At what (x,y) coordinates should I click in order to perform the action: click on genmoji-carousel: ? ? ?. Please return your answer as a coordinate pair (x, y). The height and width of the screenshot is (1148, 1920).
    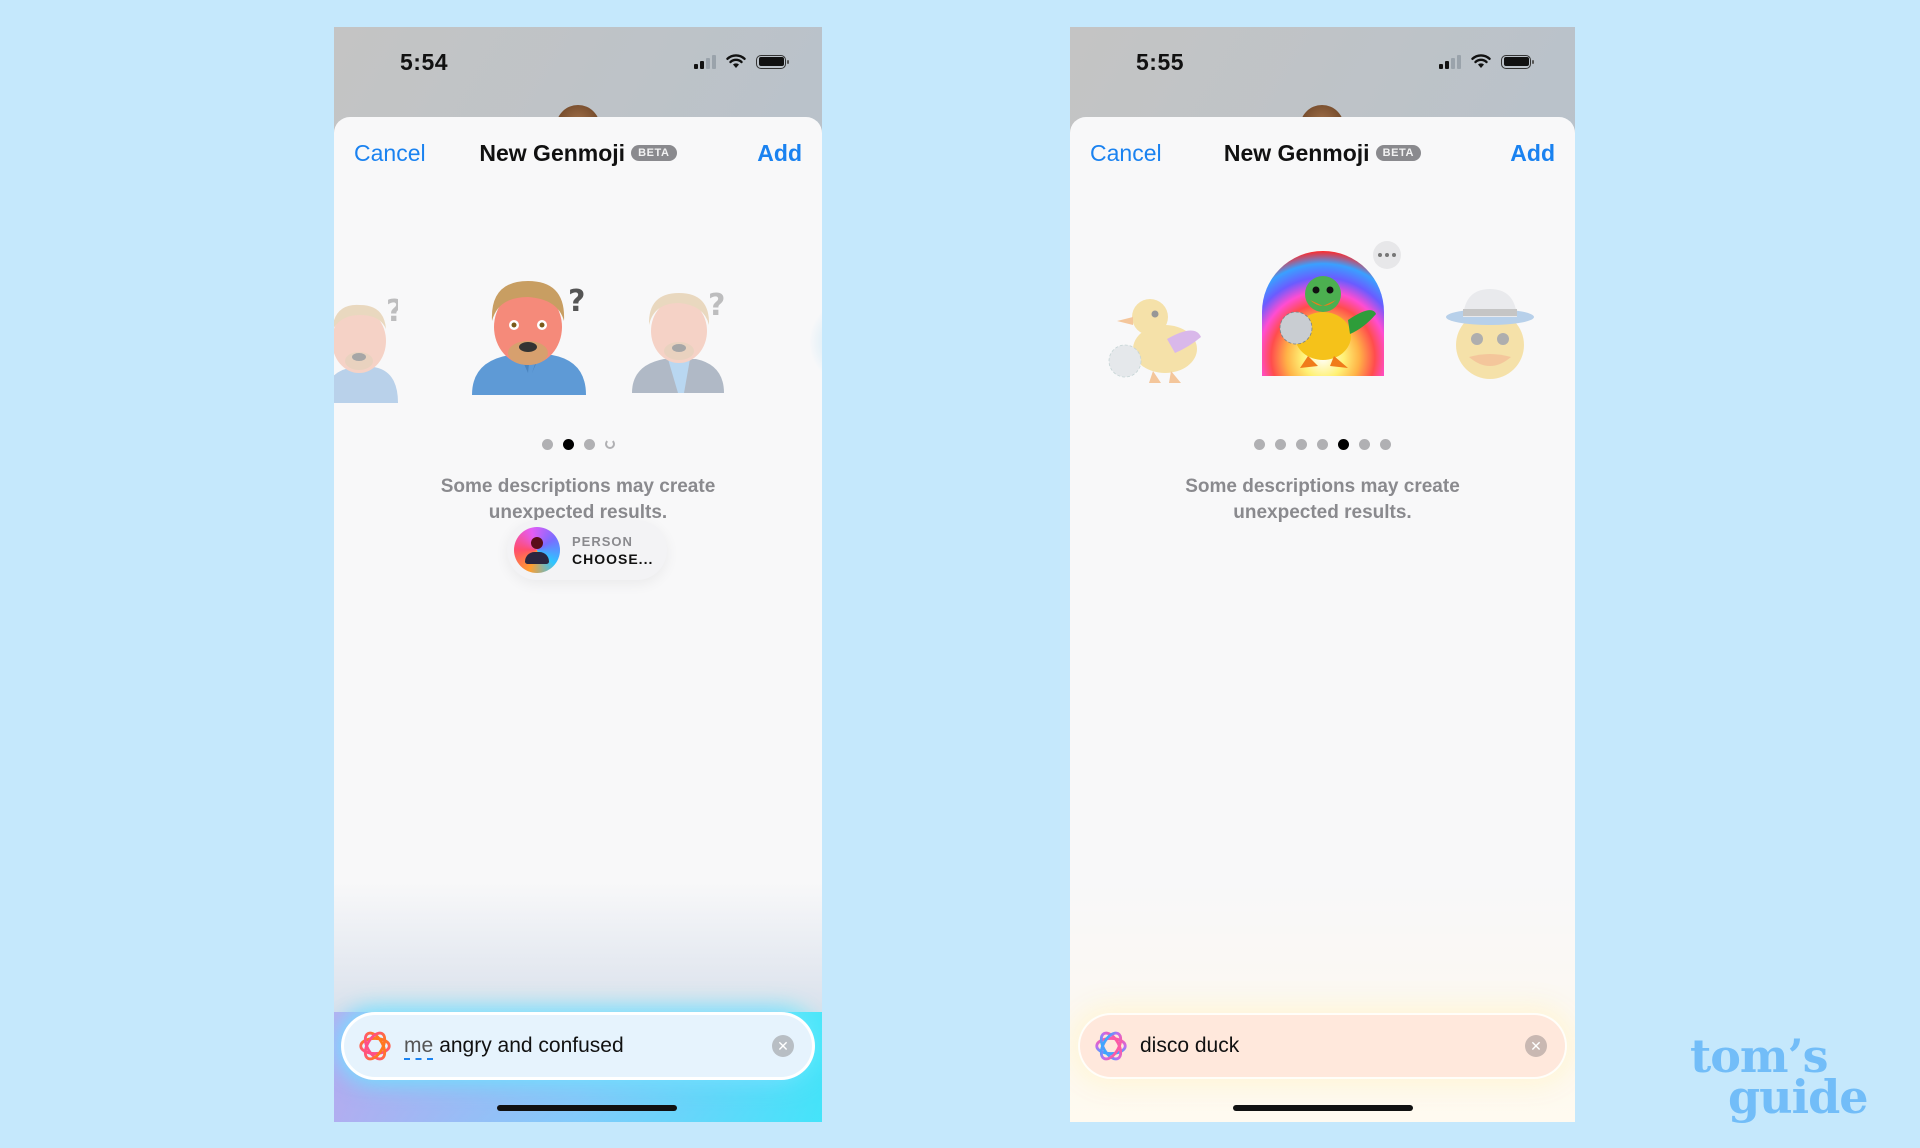
    Looking at the image, I should click on (578, 342).